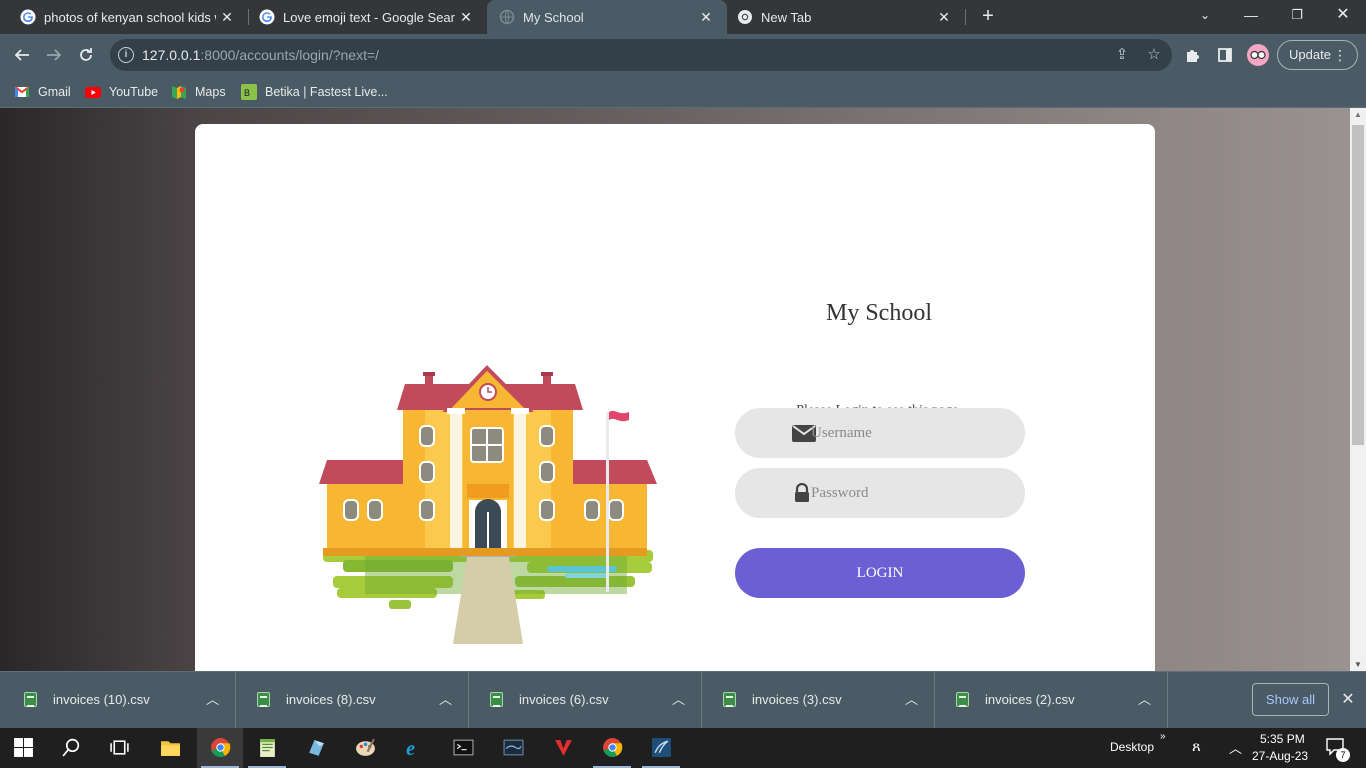  What do you see at coordinates (54, 92) in the screenshot?
I see `bookmark-label: Gmail` at bounding box center [54, 92].